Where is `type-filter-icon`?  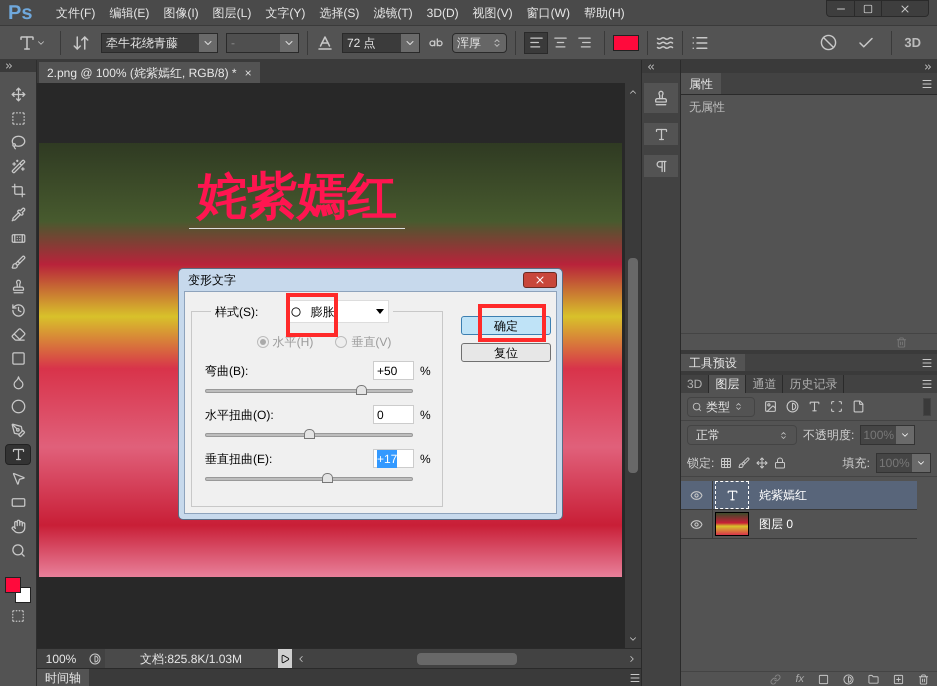 type-filter-icon is located at coordinates (814, 406).